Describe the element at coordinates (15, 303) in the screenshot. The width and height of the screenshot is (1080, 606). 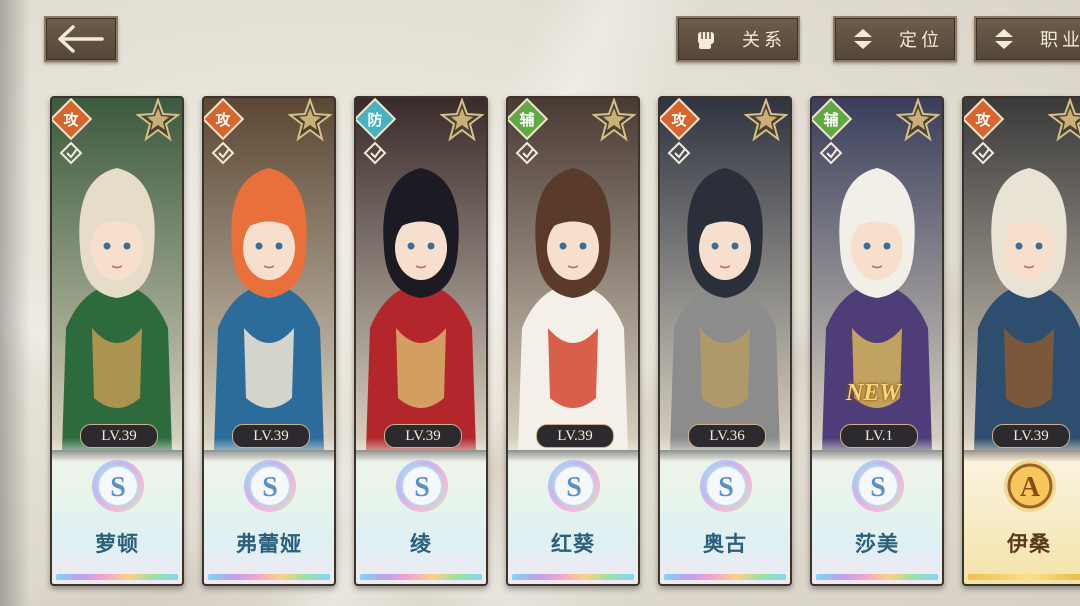
I see `edge-shadow` at that location.